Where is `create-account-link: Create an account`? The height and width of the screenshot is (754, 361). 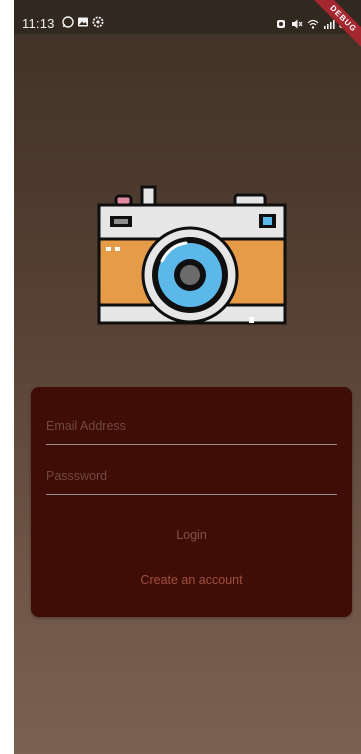 create-account-link: Create an account is located at coordinates (191, 580).